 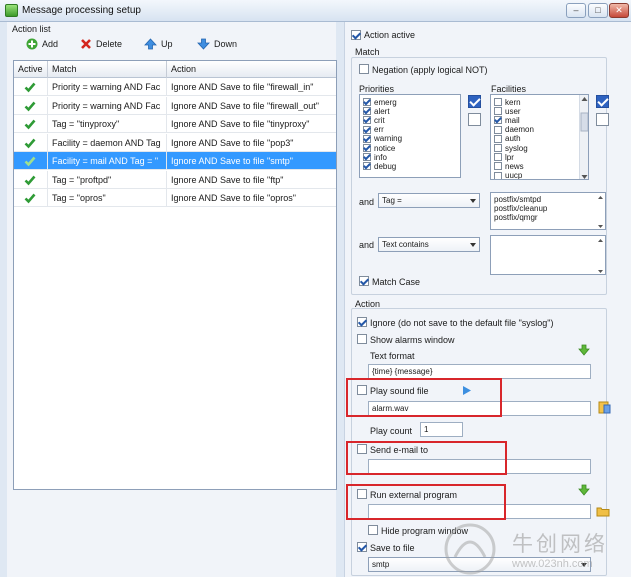 What do you see at coordinates (603, 511) in the screenshot?
I see `folder-icon` at bounding box center [603, 511].